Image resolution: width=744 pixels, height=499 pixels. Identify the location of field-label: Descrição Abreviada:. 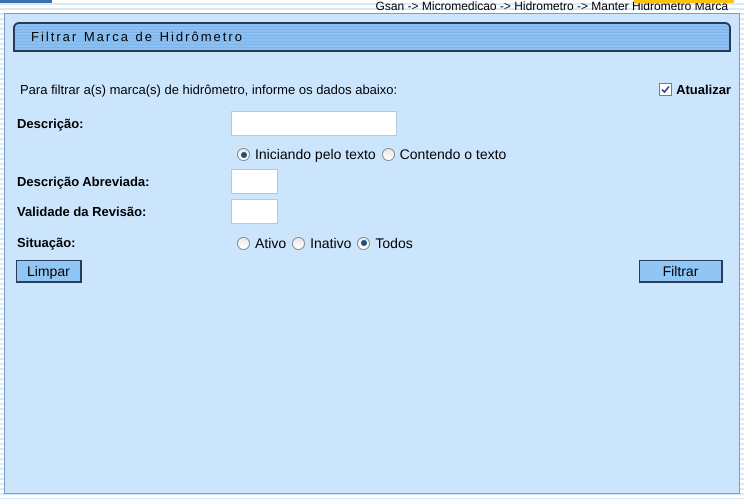
(83, 181).